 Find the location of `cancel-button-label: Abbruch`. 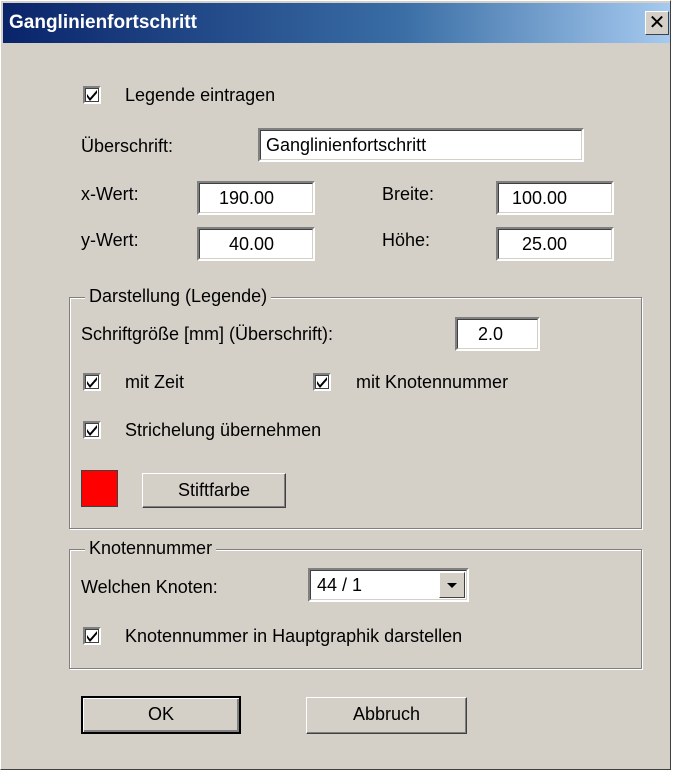

cancel-button-label: Abbruch is located at coordinates (386, 714).